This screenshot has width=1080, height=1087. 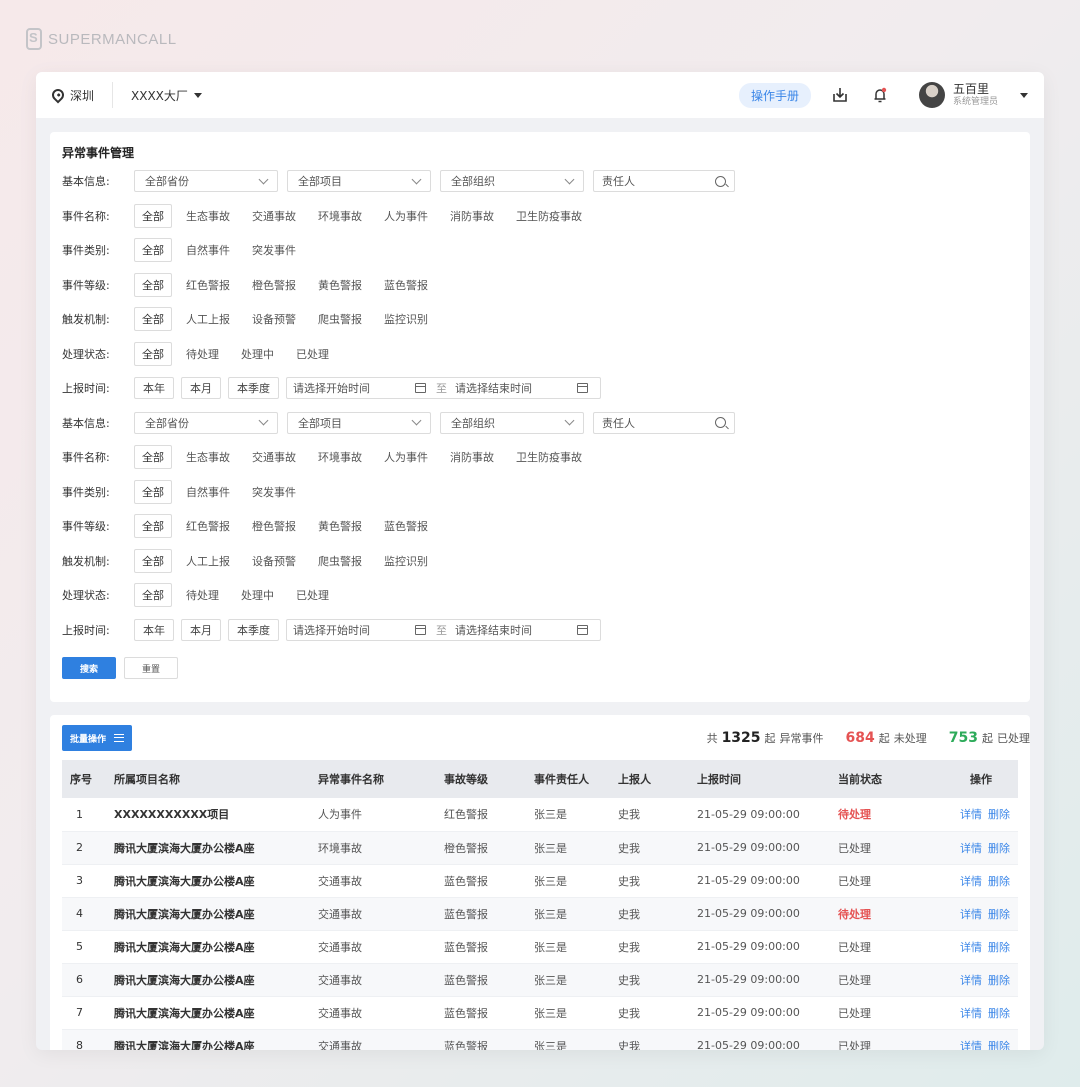 I want to click on project-name: XXXXXXXXXXX项目, so click(x=208, y=815).